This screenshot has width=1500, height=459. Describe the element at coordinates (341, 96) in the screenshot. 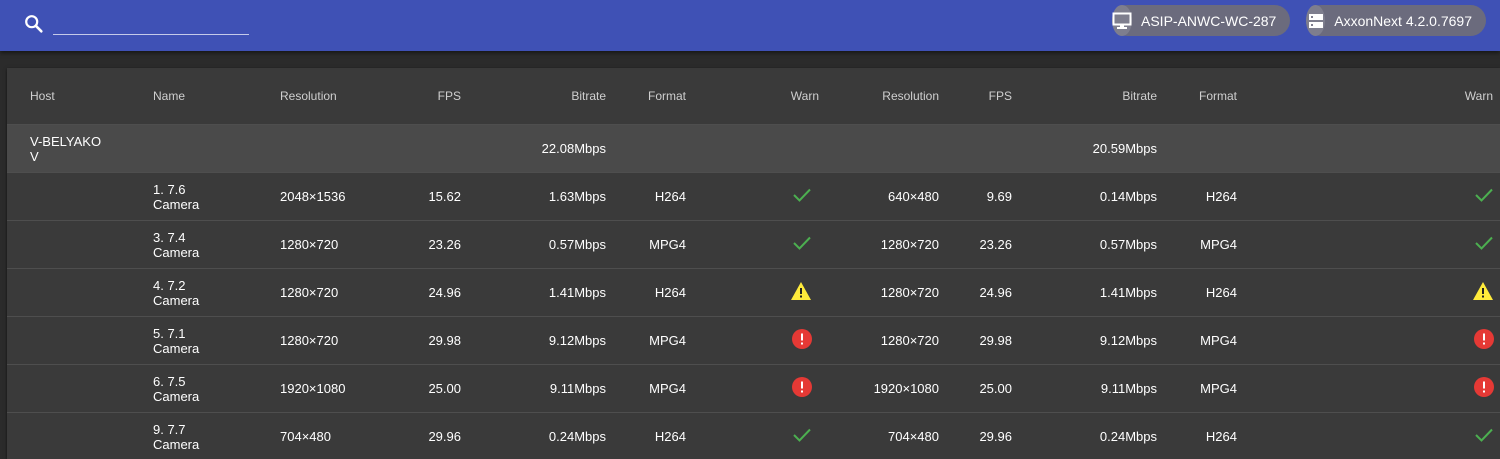

I see `col-header-resolution: Resolution` at that location.